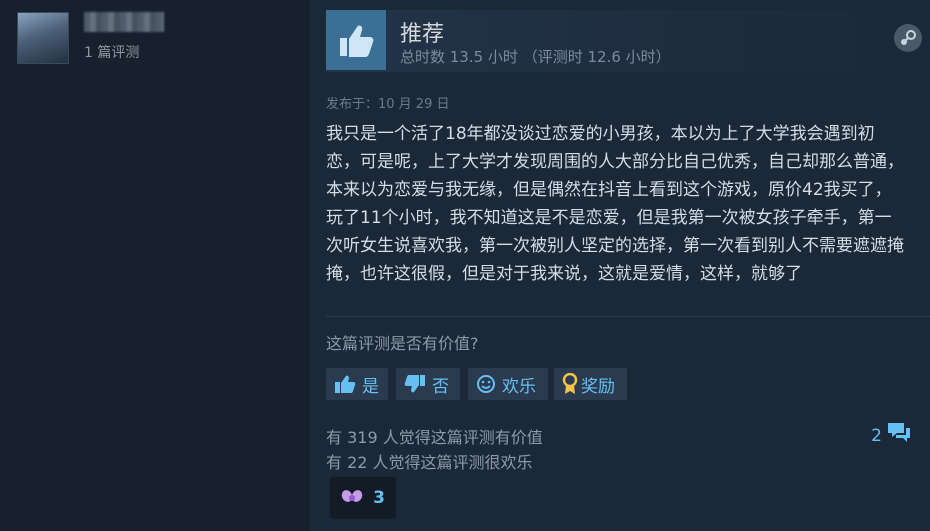 This screenshot has width=930, height=531. What do you see at coordinates (124, 22) in the screenshot?
I see `username-blurred` at bounding box center [124, 22].